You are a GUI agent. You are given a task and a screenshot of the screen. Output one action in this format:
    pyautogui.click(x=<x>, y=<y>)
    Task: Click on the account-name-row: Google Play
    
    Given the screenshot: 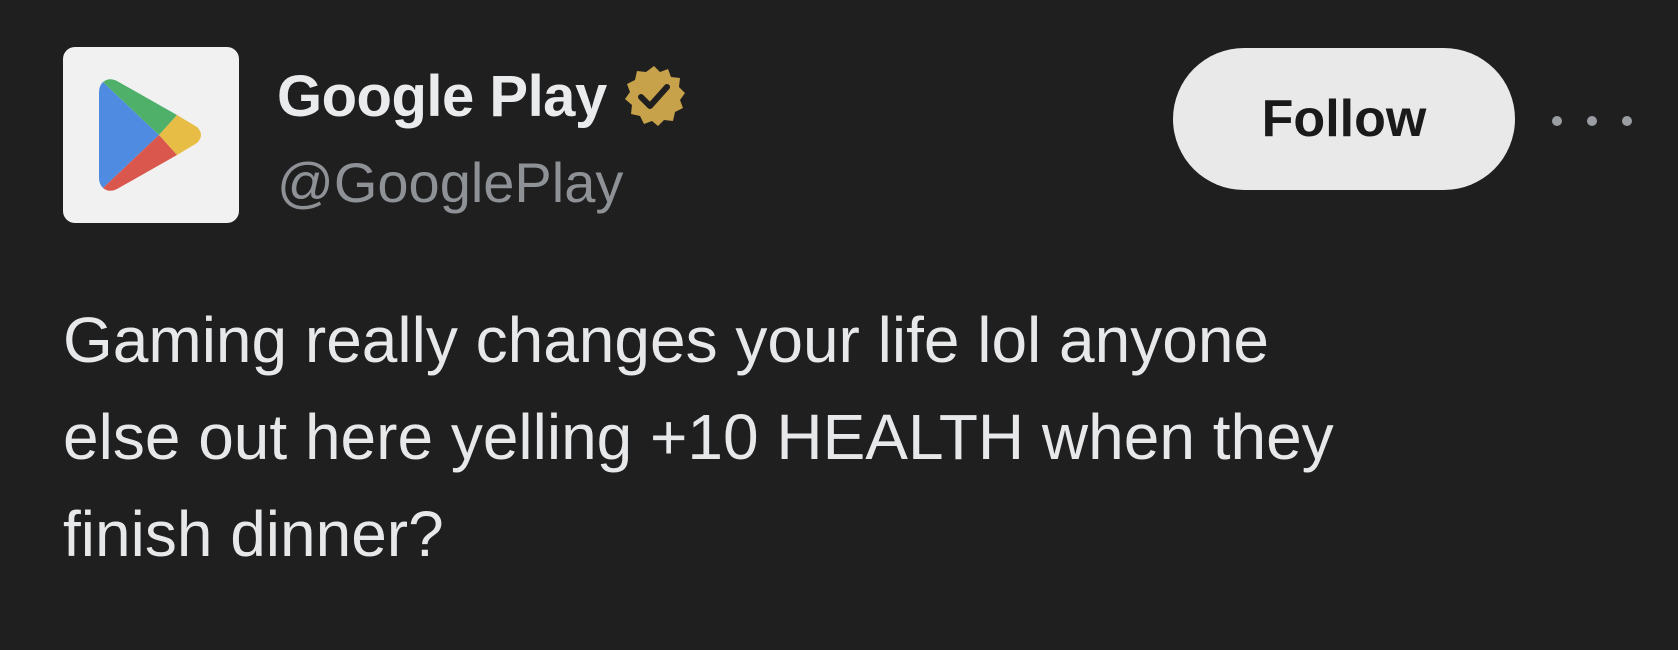 What is the action you would take?
    pyautogui.click(x=482, y=96)
    